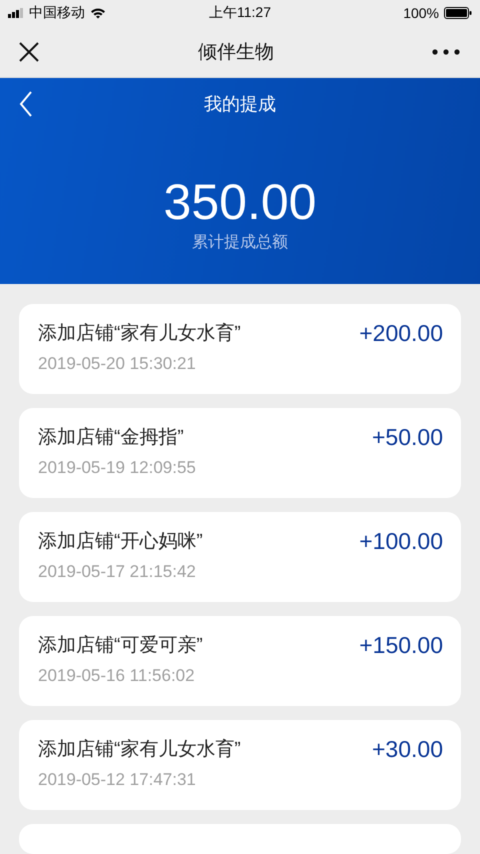 The height and width of the screenshot is (854, 480). Describe the element at coordinates (120, 646) in the screenshot. I see `record-title: 添加店铺“可爱可亲”` at that location.